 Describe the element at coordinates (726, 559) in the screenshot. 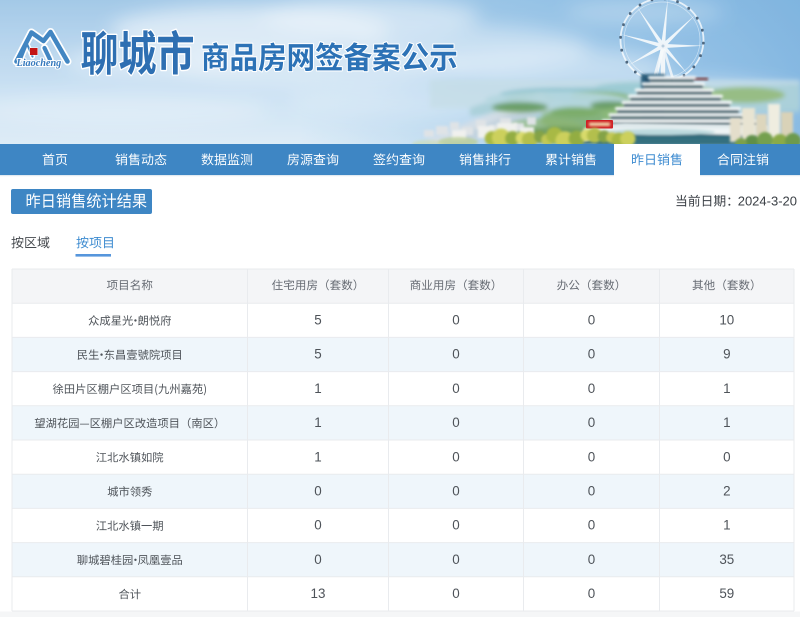

I see `svg-text: 35` at that location.